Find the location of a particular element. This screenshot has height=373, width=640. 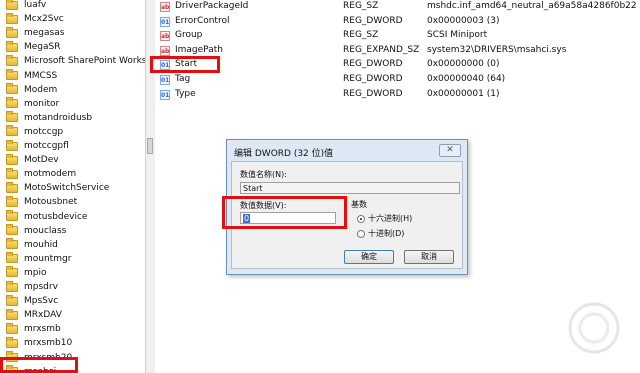

hex-radio: 十六进制(H) is located at coordinates (384, 218).